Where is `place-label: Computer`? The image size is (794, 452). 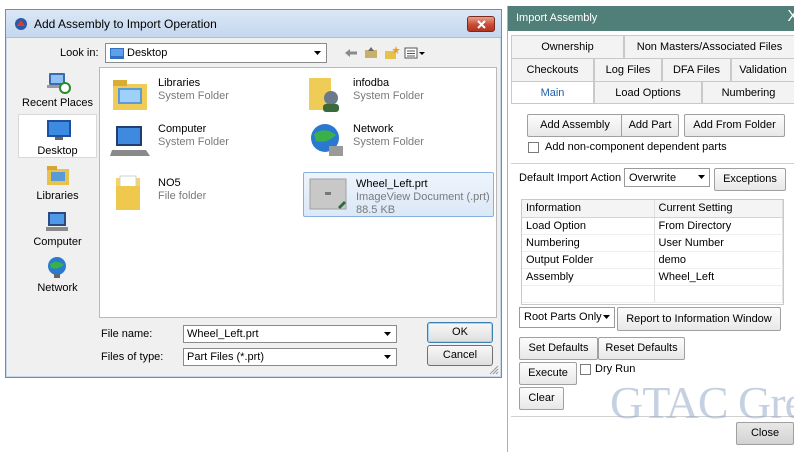 place-label: Computer is located at coordinates (57, 242).